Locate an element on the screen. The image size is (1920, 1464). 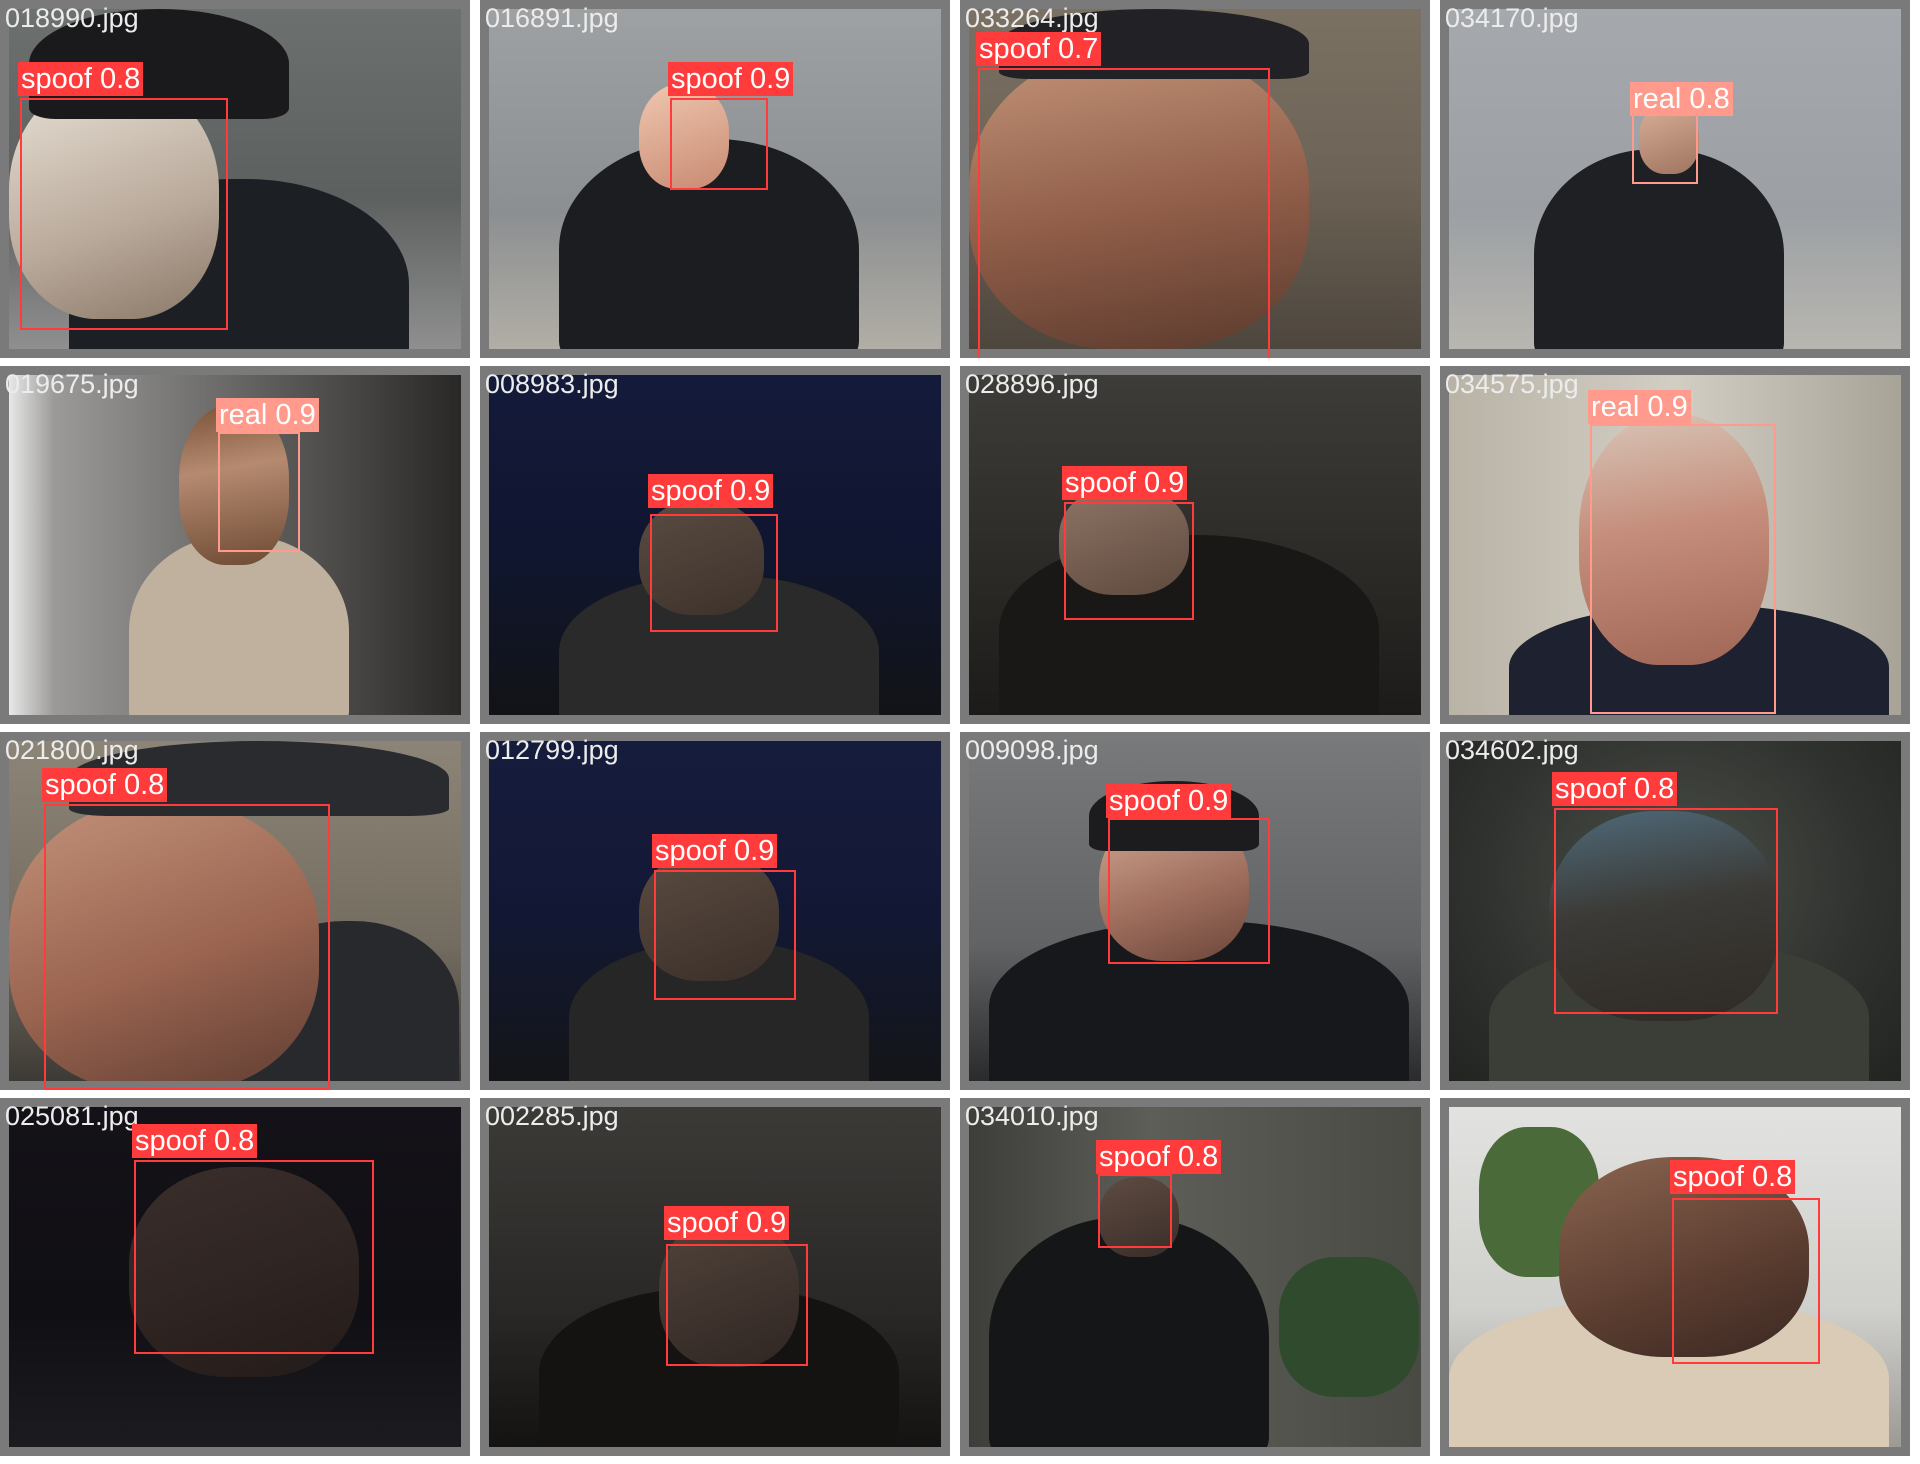
tile-025081: 025081.jpg spoof 0.8 is located at coordinates (235, 1277).